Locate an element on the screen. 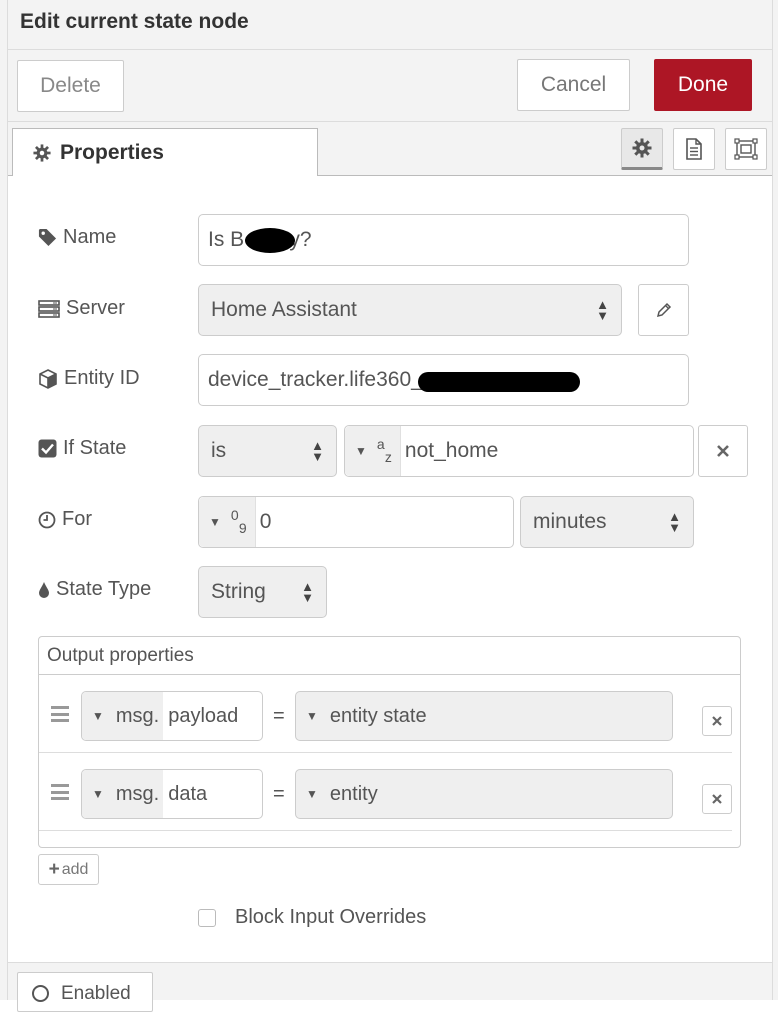 This screenshot has height=1012, width=778. tint-icon is located at coordinates (44, 589).